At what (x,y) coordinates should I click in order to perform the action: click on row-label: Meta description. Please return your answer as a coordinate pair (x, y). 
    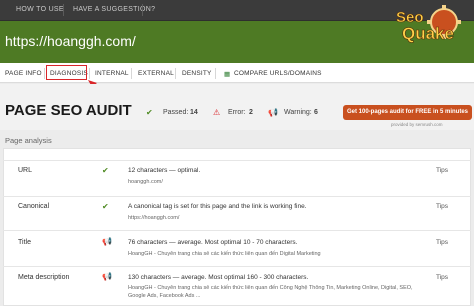
    Looking at the image, I should click on (44, 277).